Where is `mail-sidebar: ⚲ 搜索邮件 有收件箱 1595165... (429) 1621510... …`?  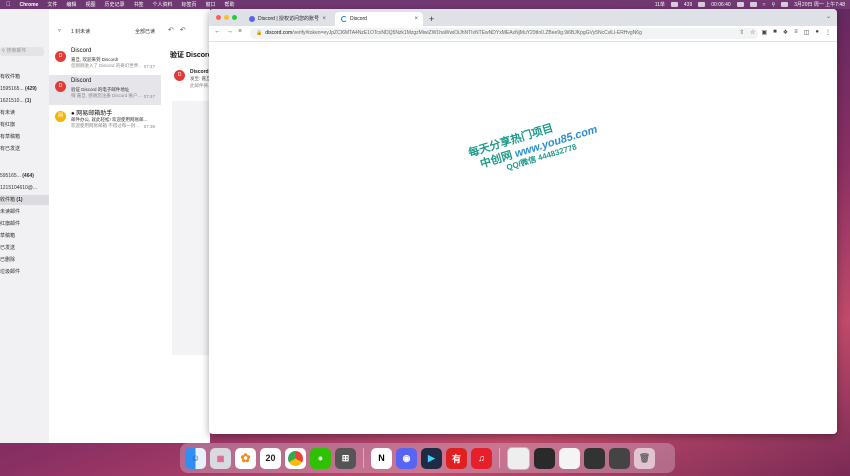
mail-sidebar: ⚲ 搜索邮件 有收件箱 1595165... (429) 1621510... … is located at coordinates (25, 226).